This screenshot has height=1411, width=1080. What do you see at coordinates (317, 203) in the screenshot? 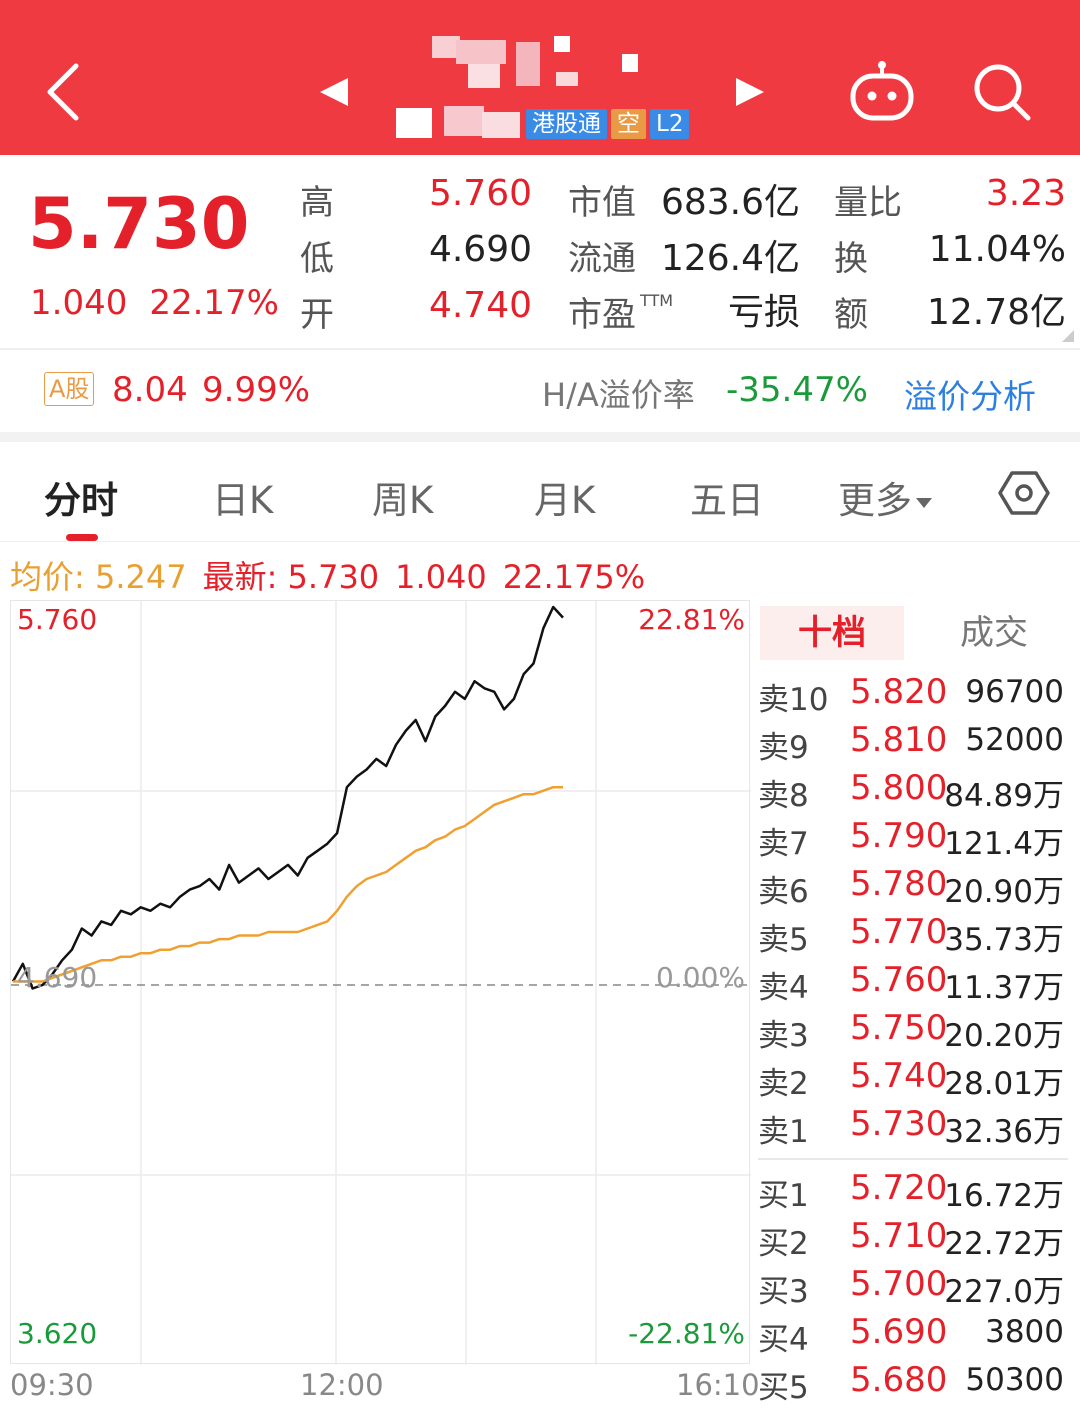
I see `high-label: 高` at bounding box center [317, 203].